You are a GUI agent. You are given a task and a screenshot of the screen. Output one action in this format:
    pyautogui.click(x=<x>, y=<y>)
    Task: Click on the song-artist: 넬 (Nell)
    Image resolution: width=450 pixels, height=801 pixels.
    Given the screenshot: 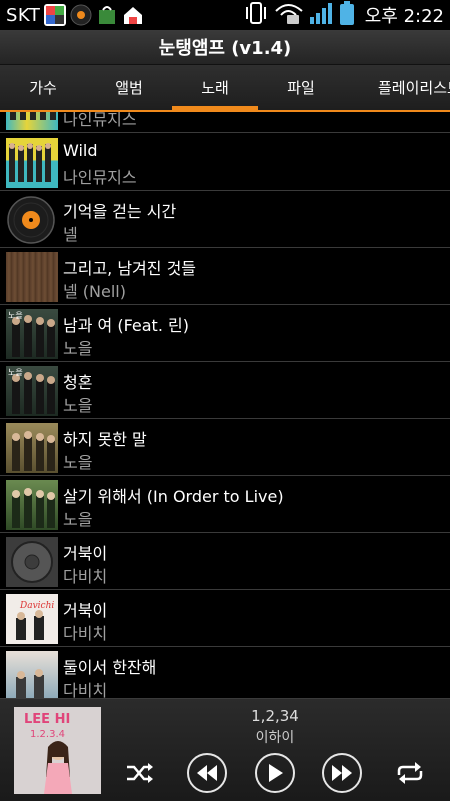 What is the action you would take?
    pyautogui.click(x=94, y=291)
    